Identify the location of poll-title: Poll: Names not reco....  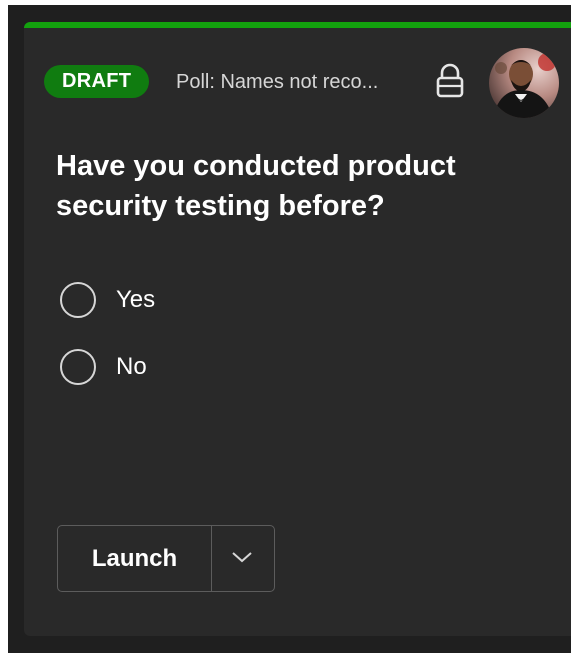
(277, 82).